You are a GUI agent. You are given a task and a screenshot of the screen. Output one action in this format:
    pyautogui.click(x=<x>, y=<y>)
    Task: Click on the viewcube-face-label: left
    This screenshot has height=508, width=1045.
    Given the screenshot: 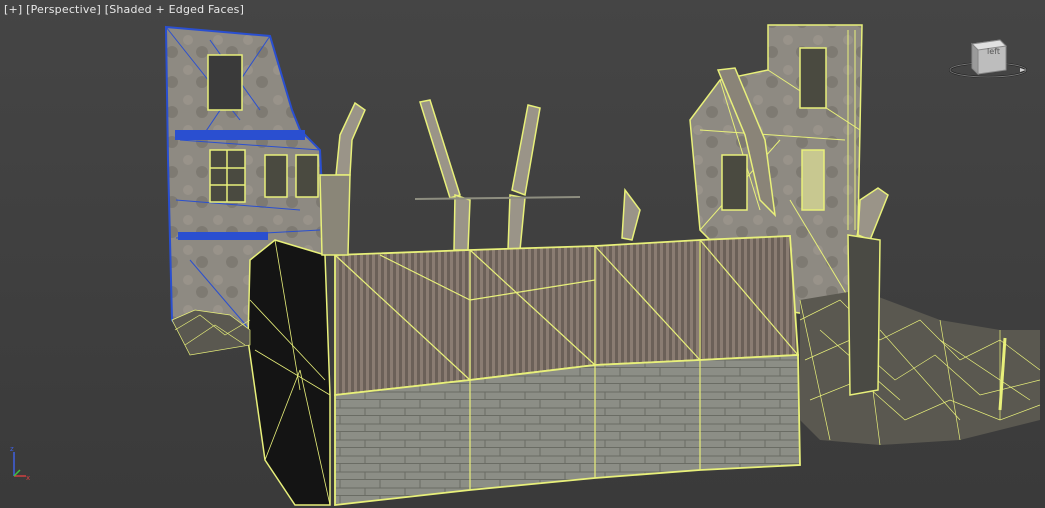 What is the action you would take?
    pyautogui.click(x=993, y=51)
    